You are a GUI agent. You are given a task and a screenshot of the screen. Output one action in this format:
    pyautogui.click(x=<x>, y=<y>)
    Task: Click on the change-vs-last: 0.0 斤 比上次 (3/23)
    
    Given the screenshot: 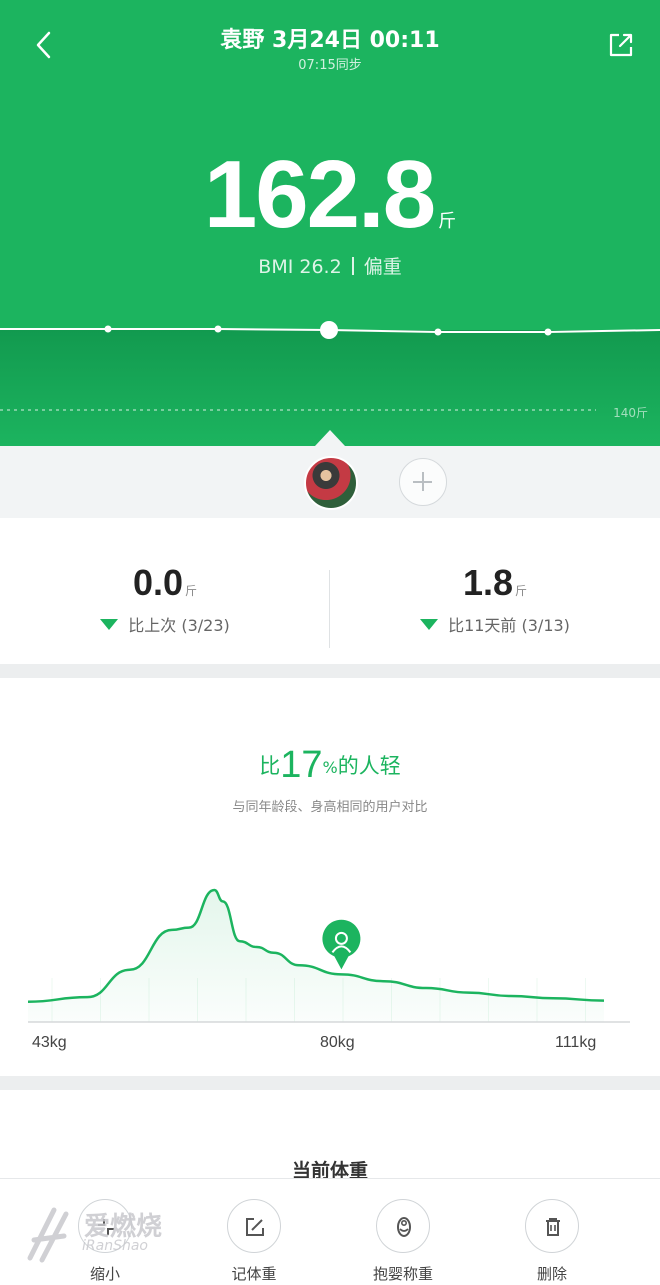 What is the action you would take?
    pyautogui.click(x=165, y=599)
    